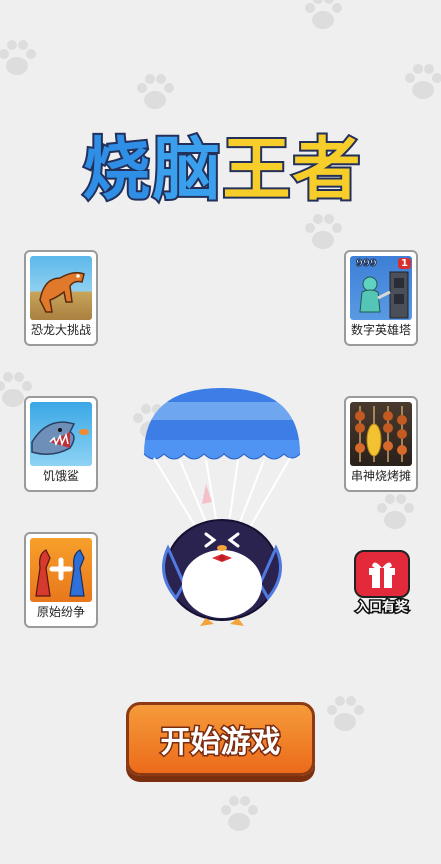  Describe the element at coordinates (61, 570) in the screenshot. I see `dinosaur-merge-icon` at that location.